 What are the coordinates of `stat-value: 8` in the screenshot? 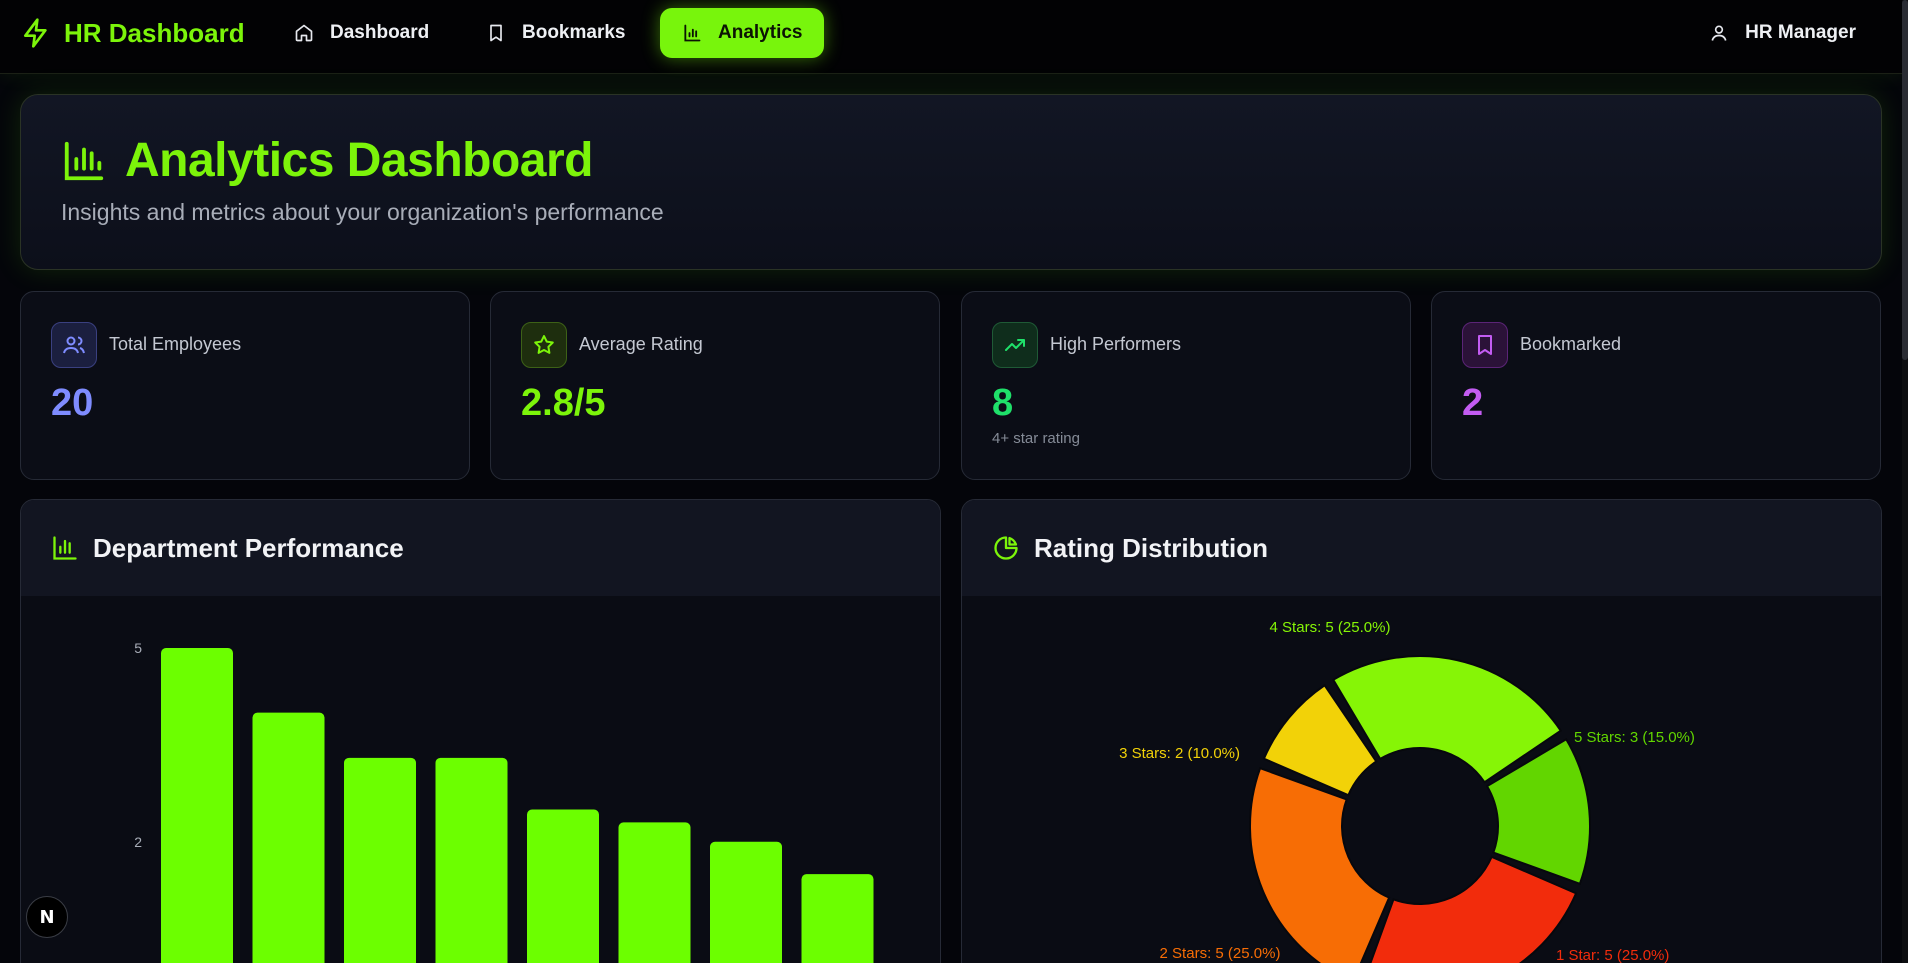 It's located at (1003, 403).